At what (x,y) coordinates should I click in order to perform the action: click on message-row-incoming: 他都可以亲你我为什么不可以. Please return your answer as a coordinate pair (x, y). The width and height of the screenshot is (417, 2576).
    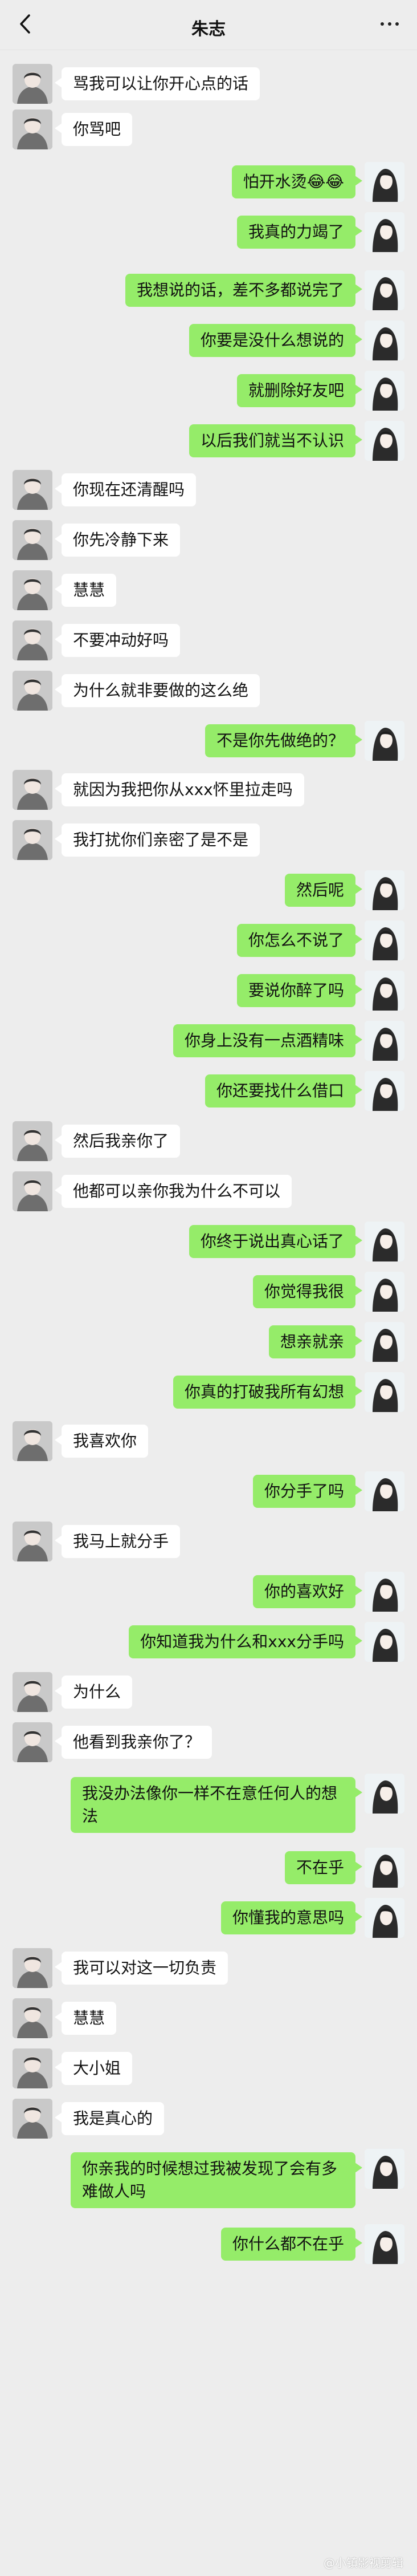
    Looking at the image, I should click on (208, 1191).